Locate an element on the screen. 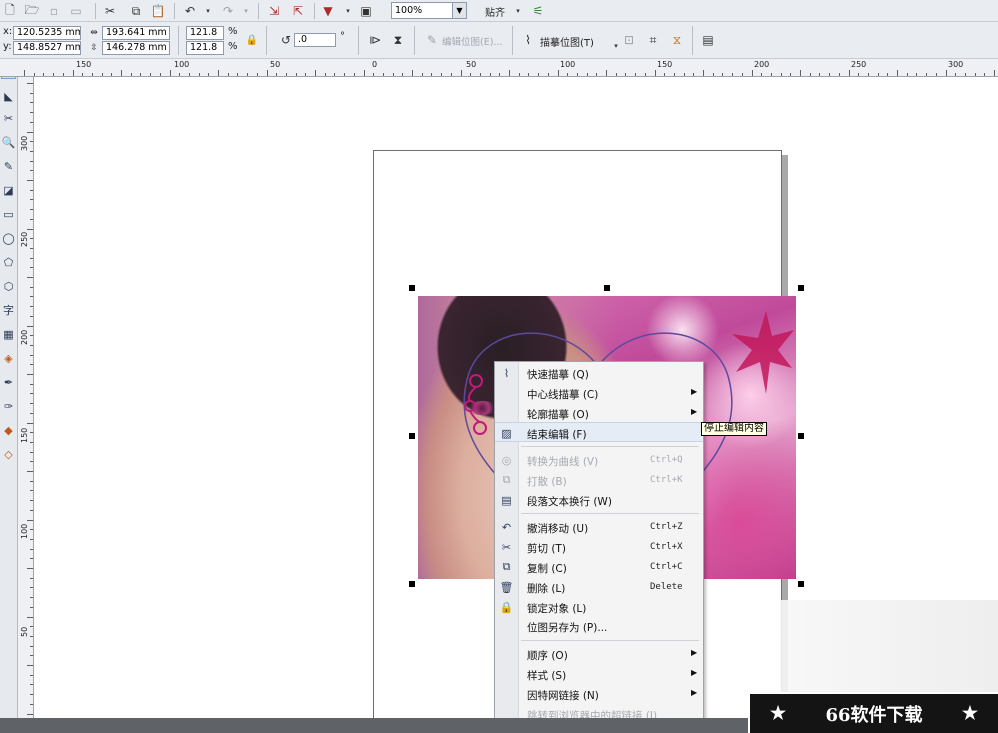 This screenshot has width=998, height=733. vertical-ruler: 300 250 200 150 100 50 is located at coordinates (26, 405).